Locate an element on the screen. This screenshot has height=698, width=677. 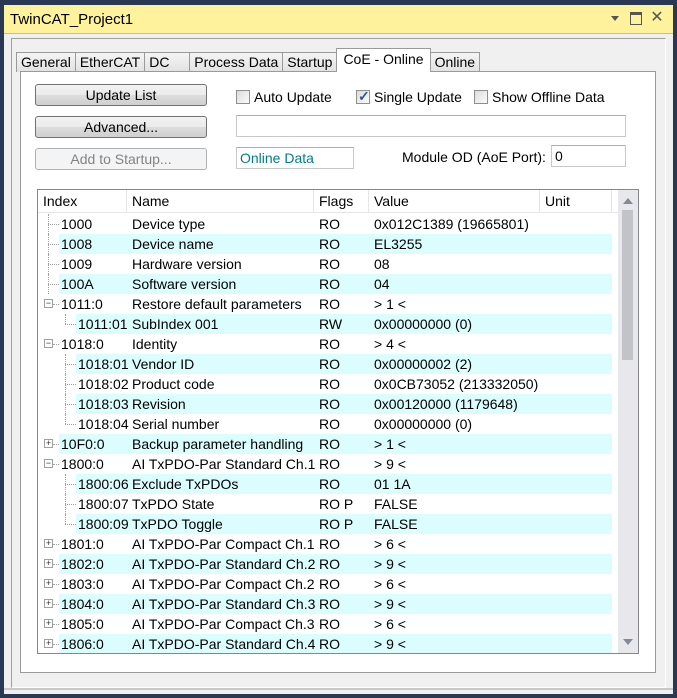
vertical-scrollbar is located at coordinates (628, 421).